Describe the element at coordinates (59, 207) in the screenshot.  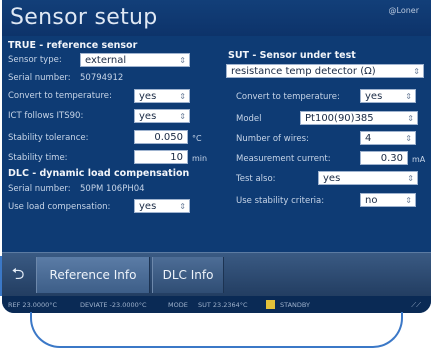
I see `dlc-use-label: Use load compensation:` at that location.